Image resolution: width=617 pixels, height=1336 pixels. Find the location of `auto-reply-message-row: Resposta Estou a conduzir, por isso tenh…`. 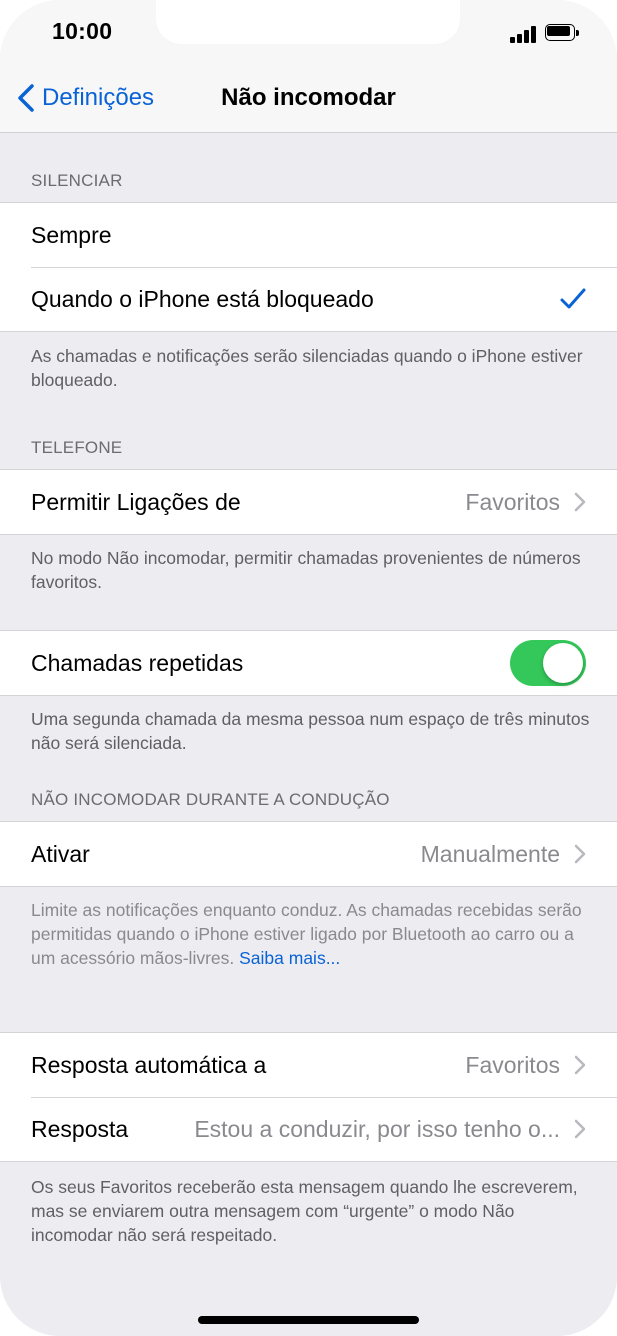

auto-reply-message-row: Resposta Estou a conduzir, por isso tenh… is located at coordinates (308, 1129).